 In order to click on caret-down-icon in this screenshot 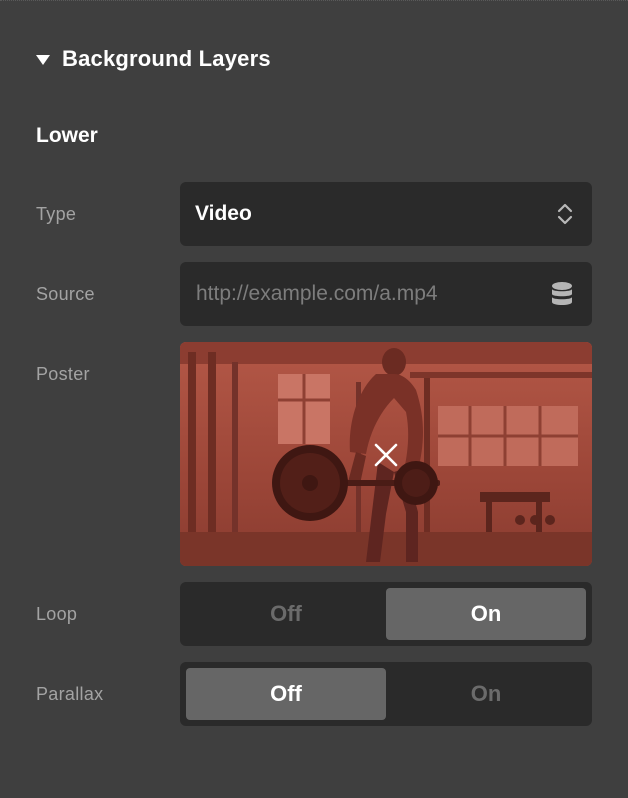, I will do `click(43, 59)`.